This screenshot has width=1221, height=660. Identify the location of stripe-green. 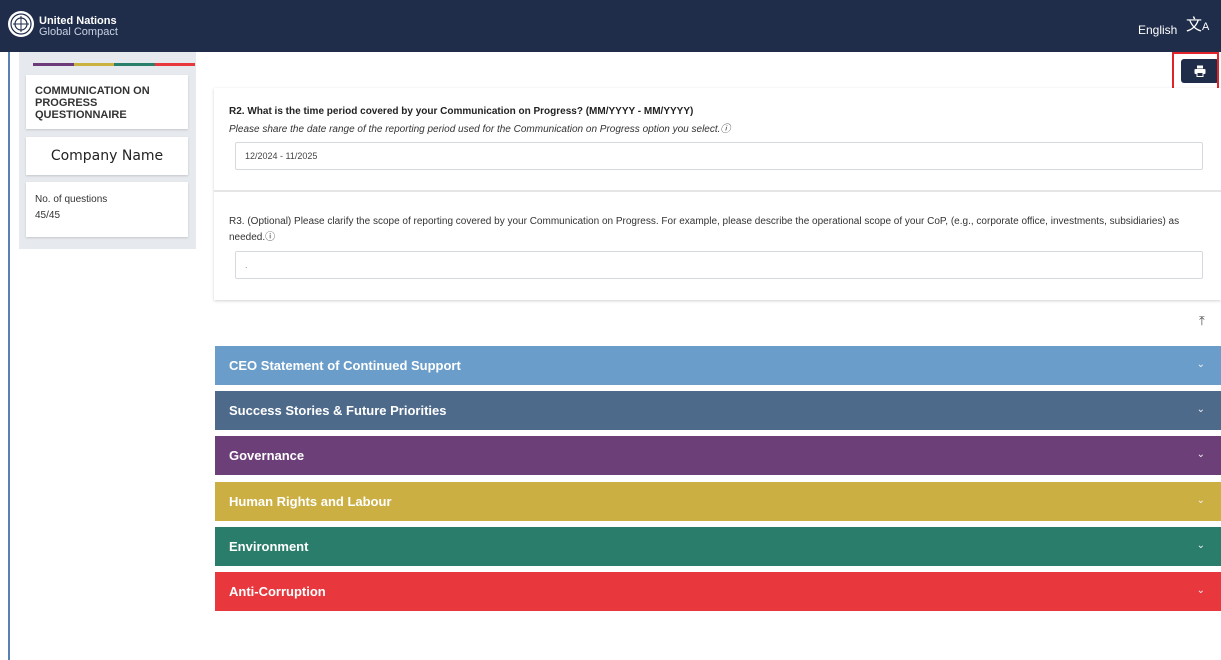
(134, 64).